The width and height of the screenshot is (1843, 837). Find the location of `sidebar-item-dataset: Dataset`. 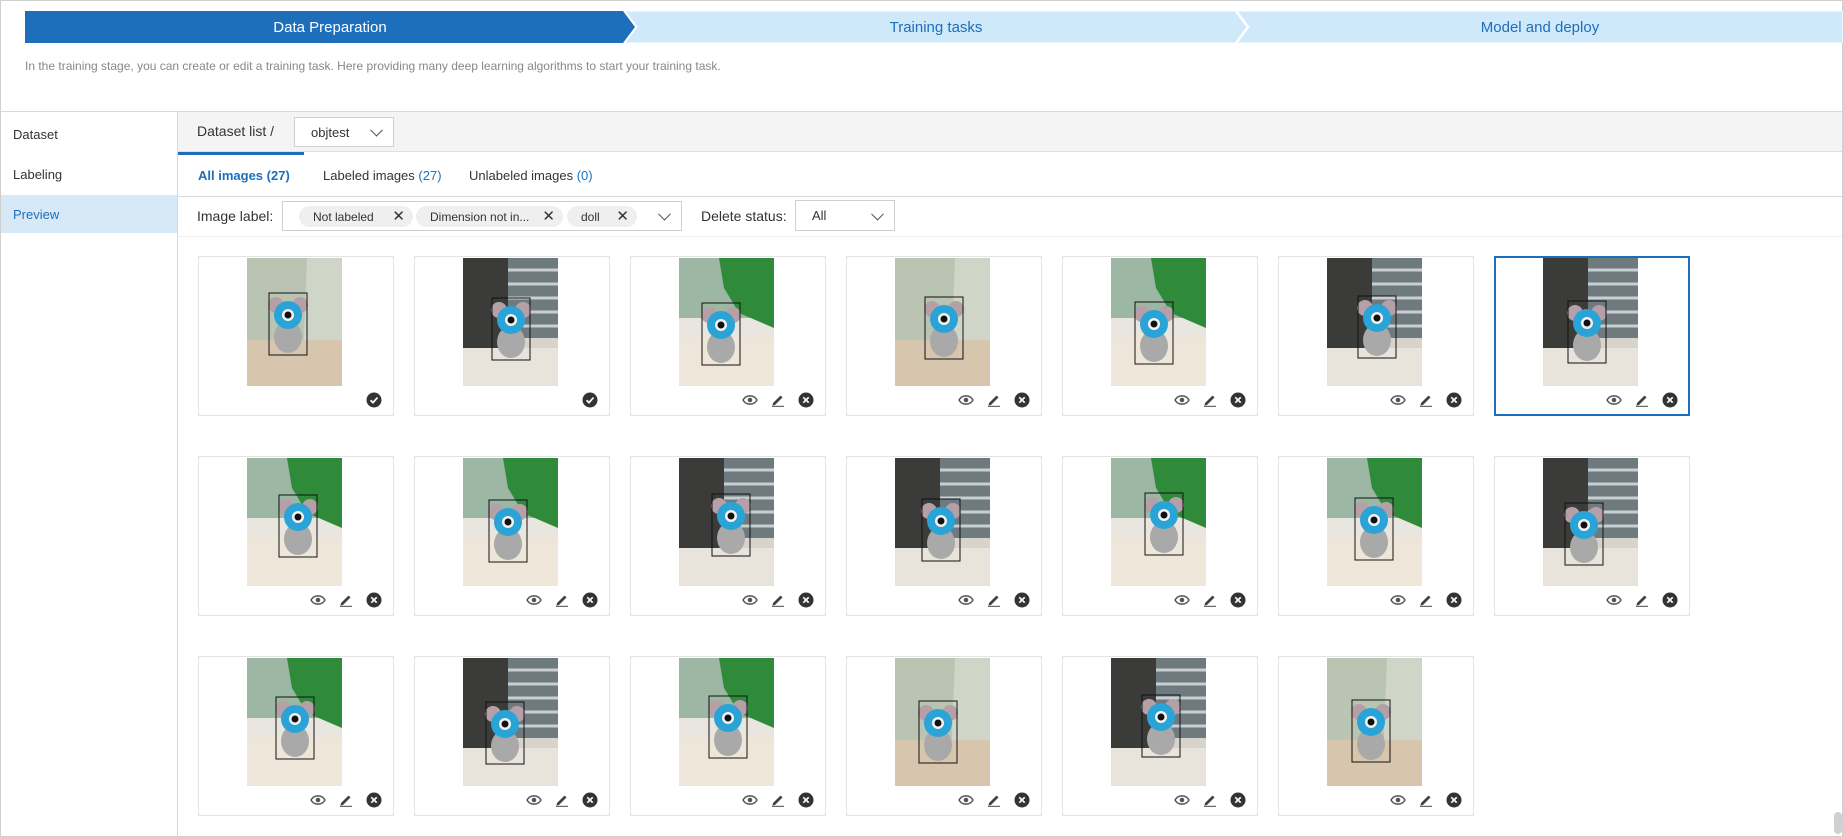

sidebar-item-dataset: Dataset is located at coordinates (89, 134).